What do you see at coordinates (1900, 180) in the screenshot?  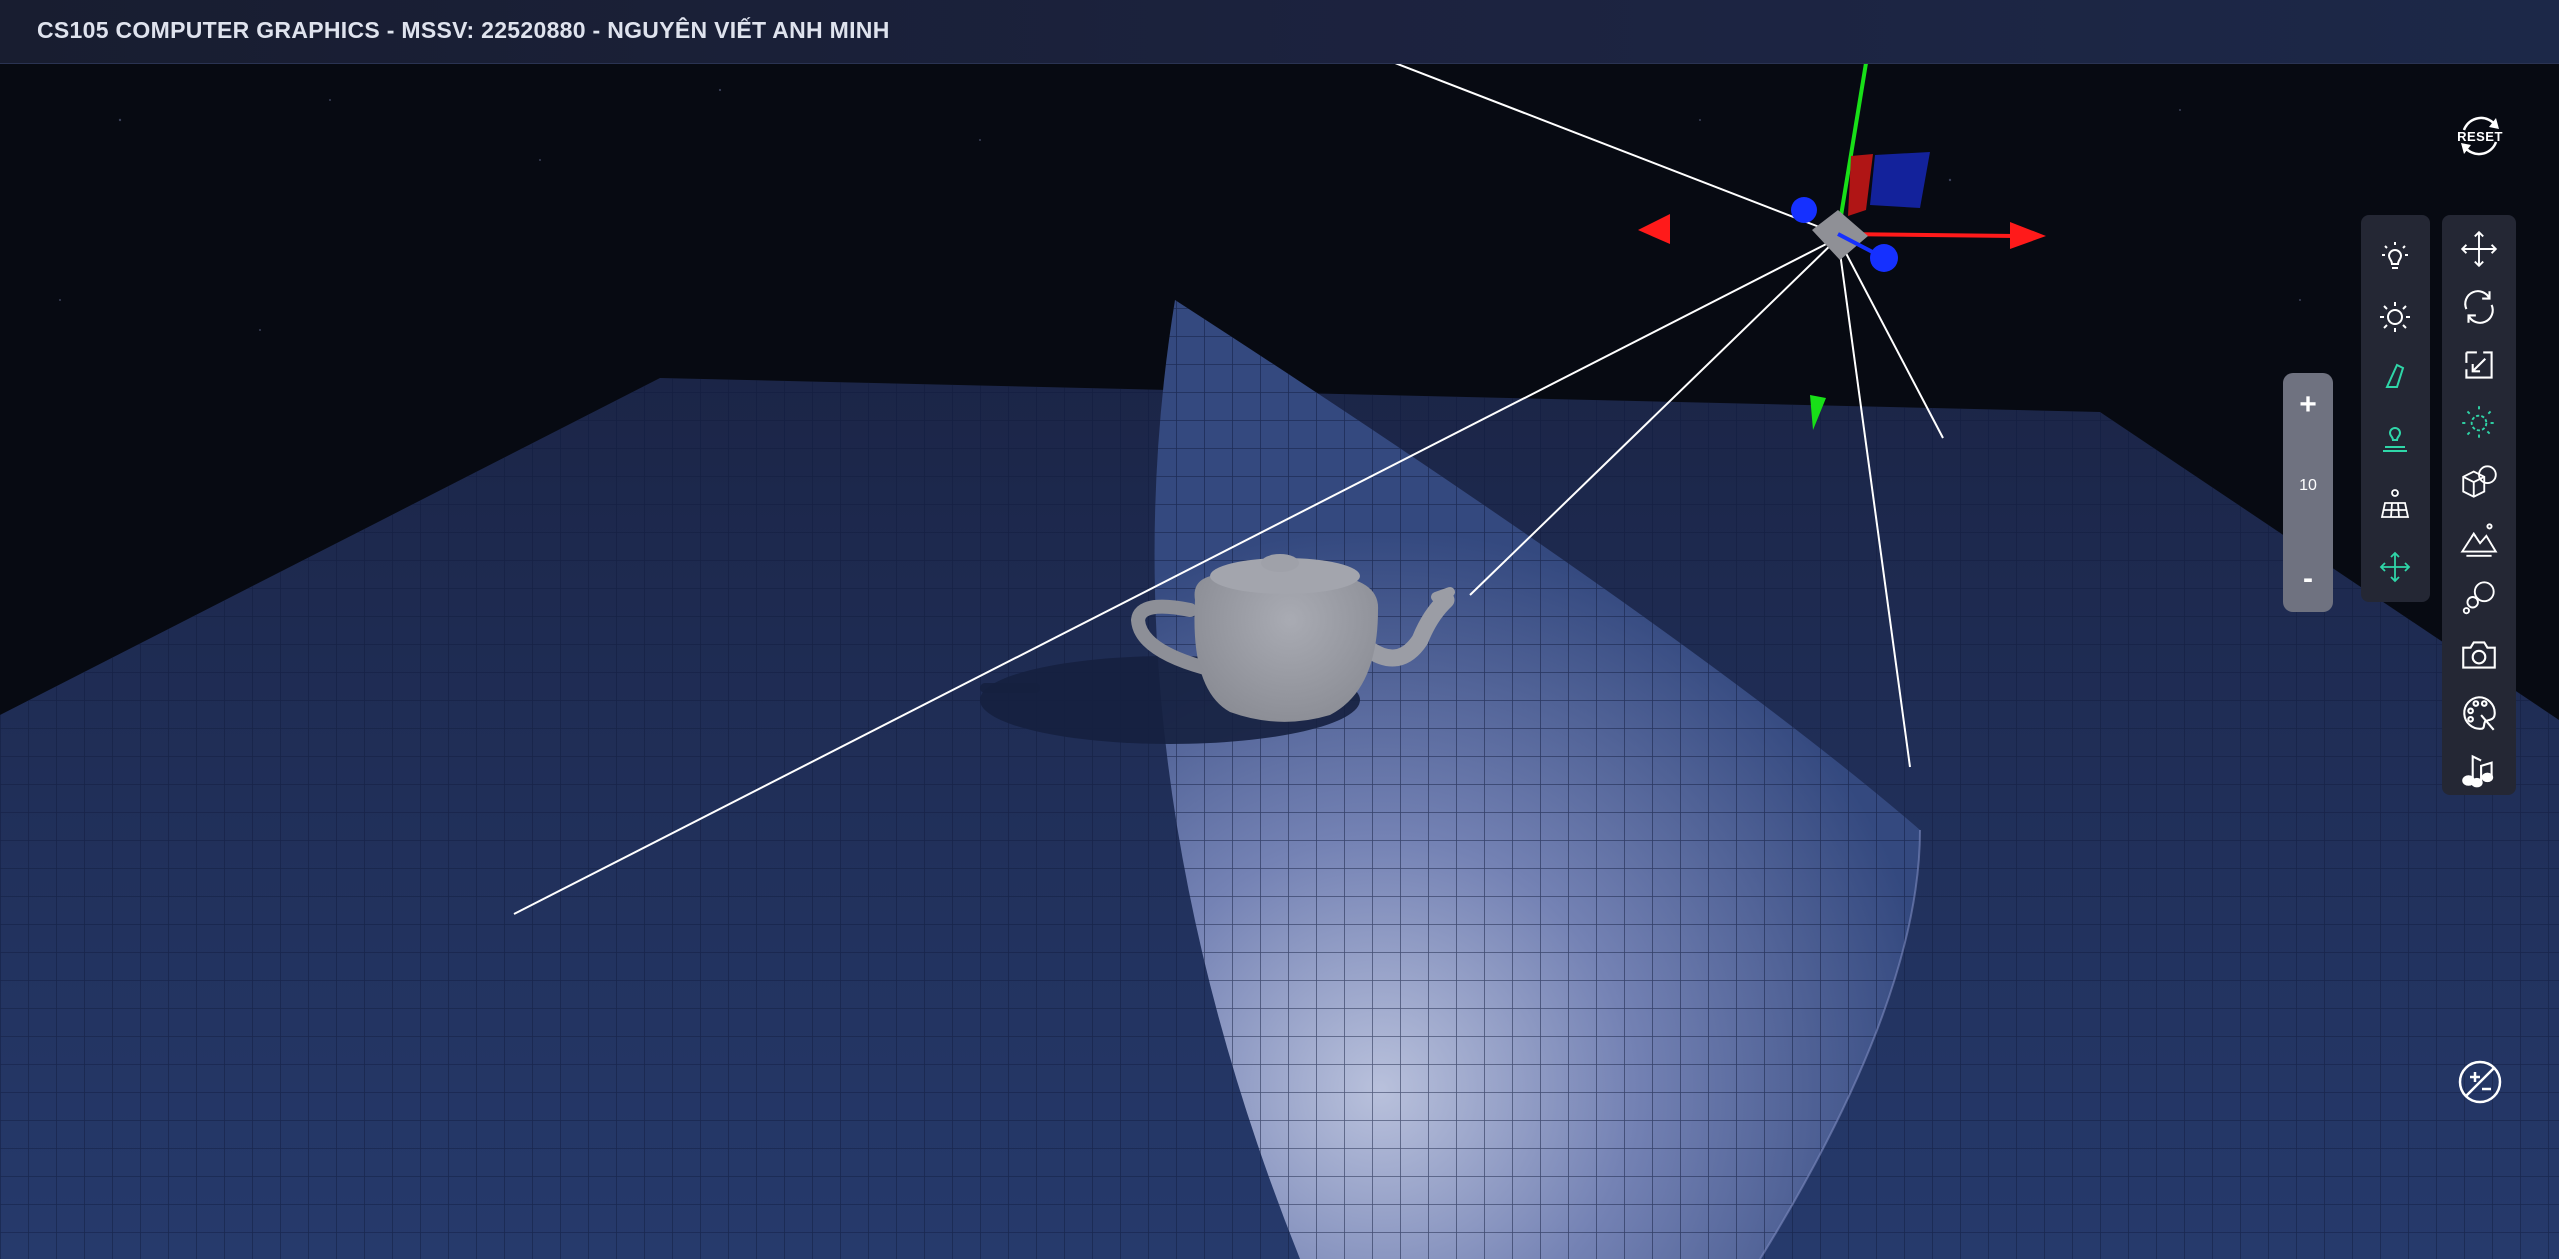 I see `gizmo-yz-plane` at bounding box center [1900, 180].